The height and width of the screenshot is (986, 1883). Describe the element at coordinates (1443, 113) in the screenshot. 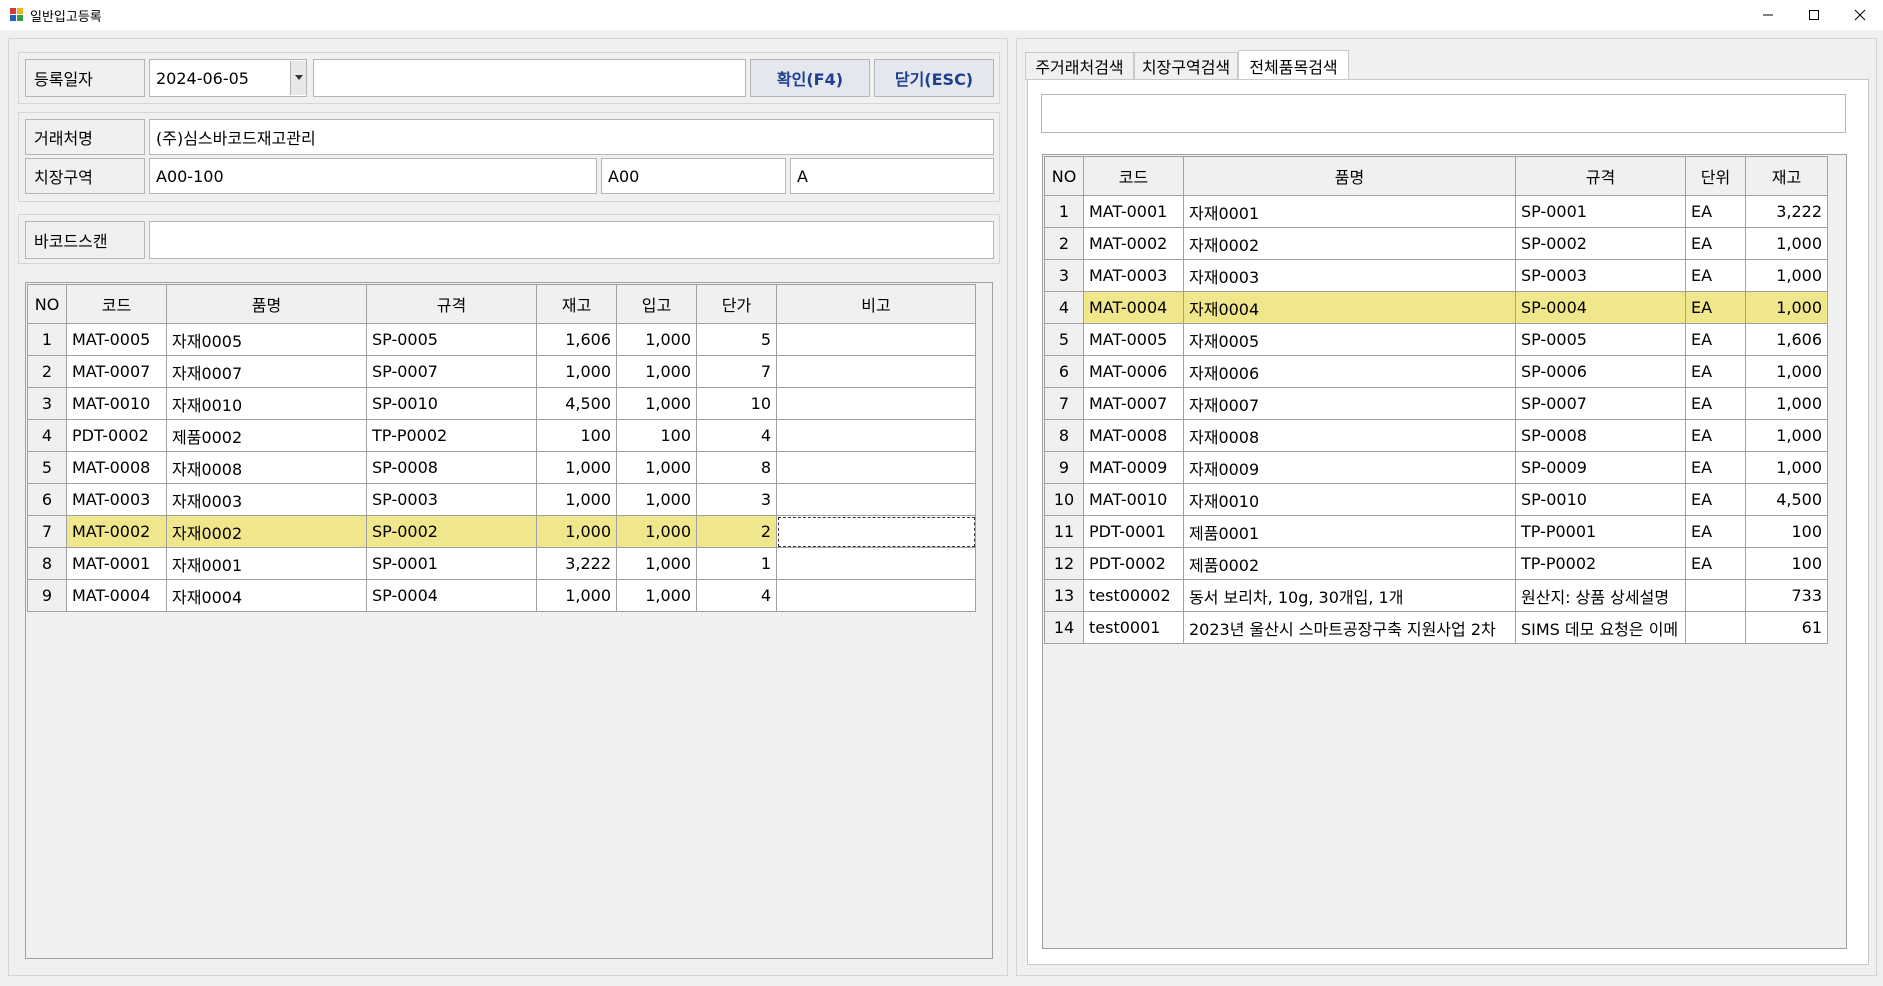

I see `item-search-input` at that location.